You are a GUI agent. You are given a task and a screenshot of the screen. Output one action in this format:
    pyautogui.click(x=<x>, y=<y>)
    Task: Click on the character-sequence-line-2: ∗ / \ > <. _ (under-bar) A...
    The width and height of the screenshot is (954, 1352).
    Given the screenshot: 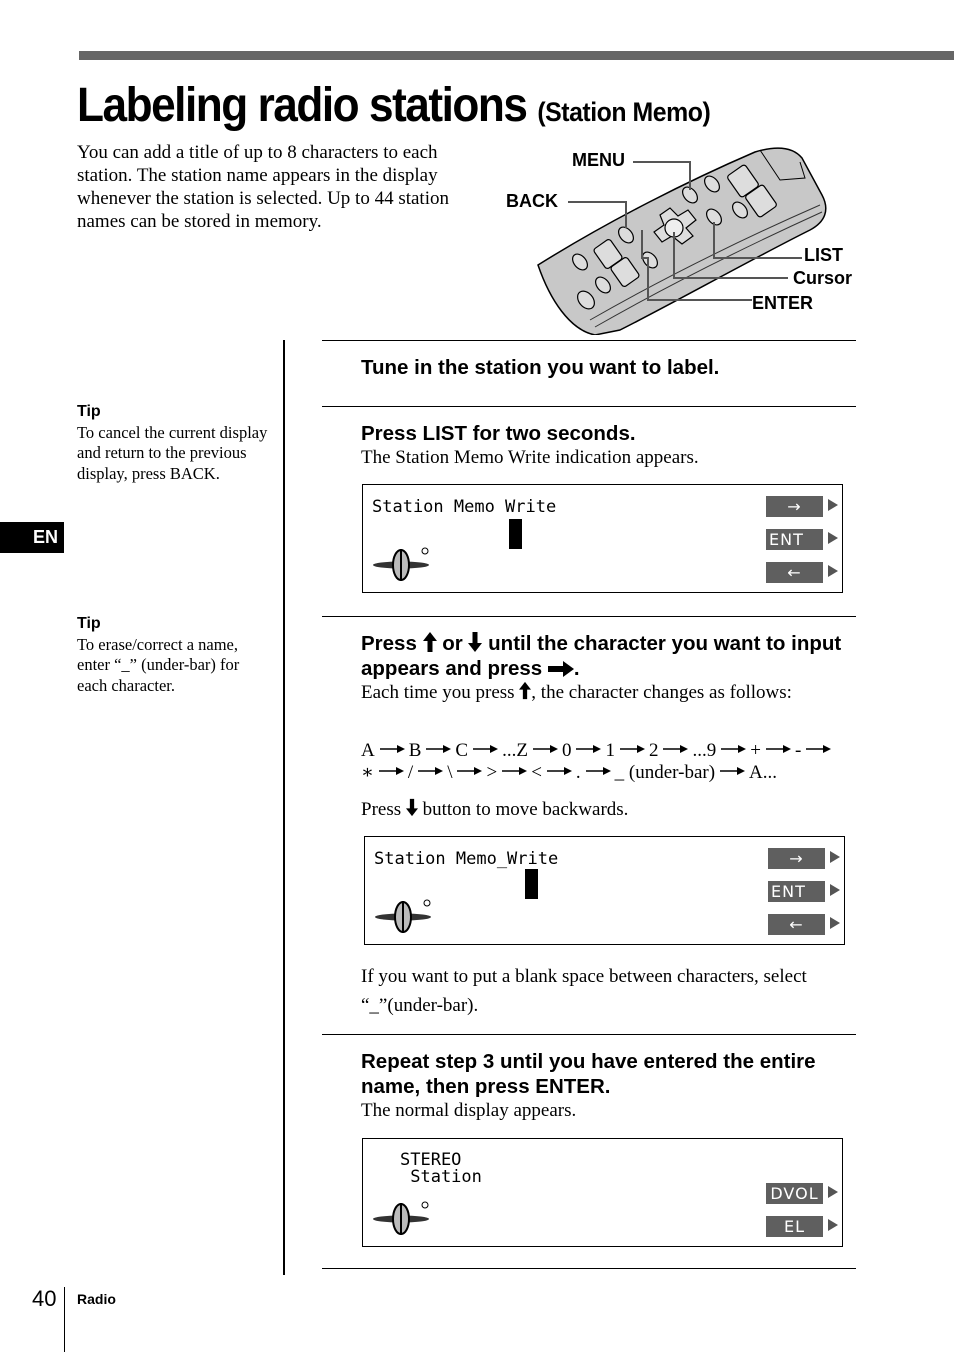 What is the action you would take?
    pyautogui.click(x=608, y=773)
    